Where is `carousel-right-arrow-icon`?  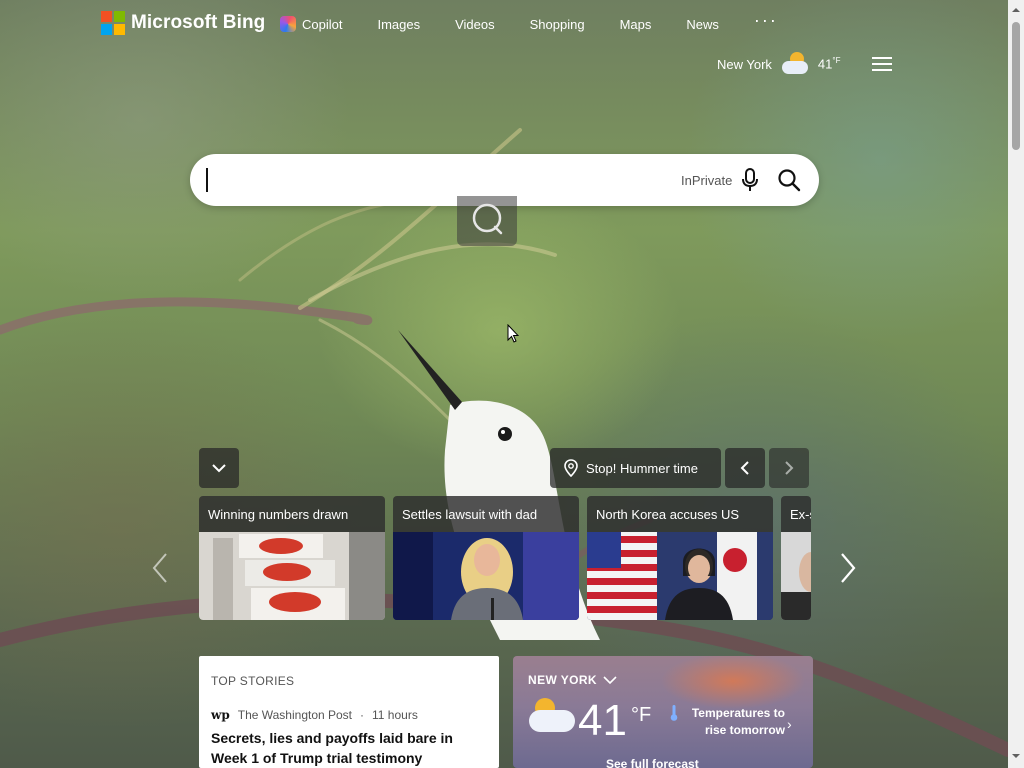
carousel-right-arrow-icon is located at coordinates (848, 568).